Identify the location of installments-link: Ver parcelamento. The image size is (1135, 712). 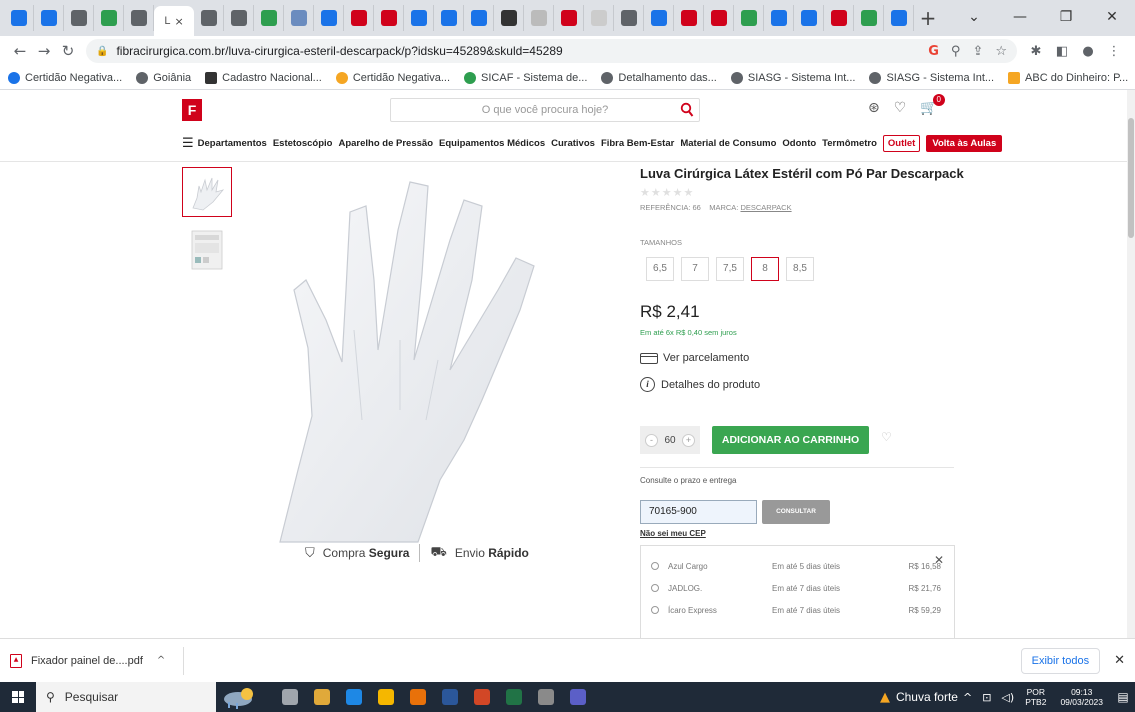
(694, 358).